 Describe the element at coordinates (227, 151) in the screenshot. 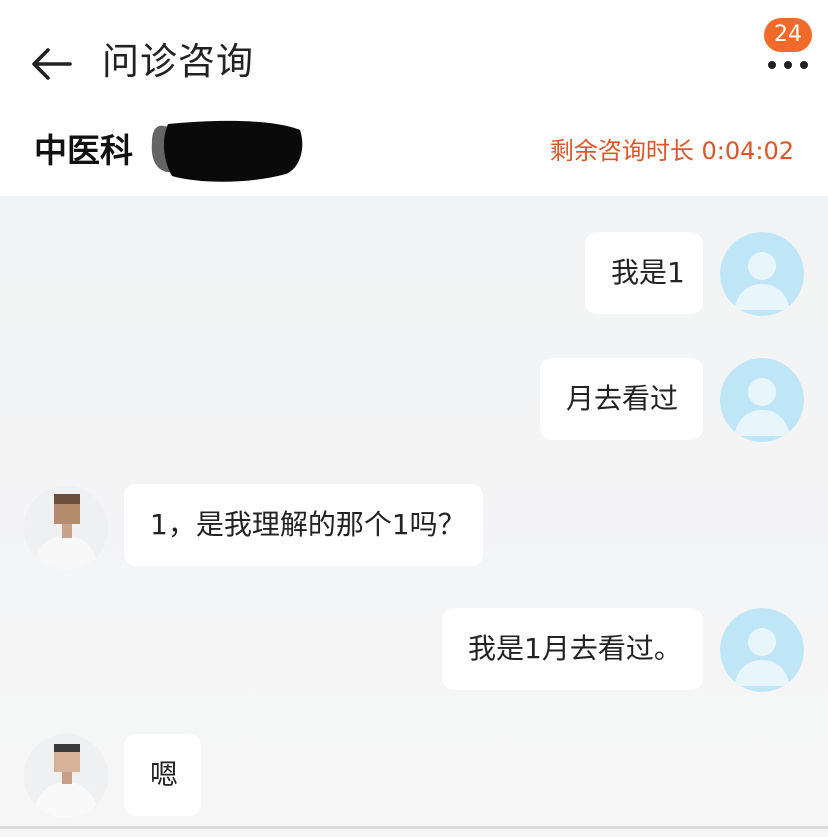

I see `redaction-mark` at that location.